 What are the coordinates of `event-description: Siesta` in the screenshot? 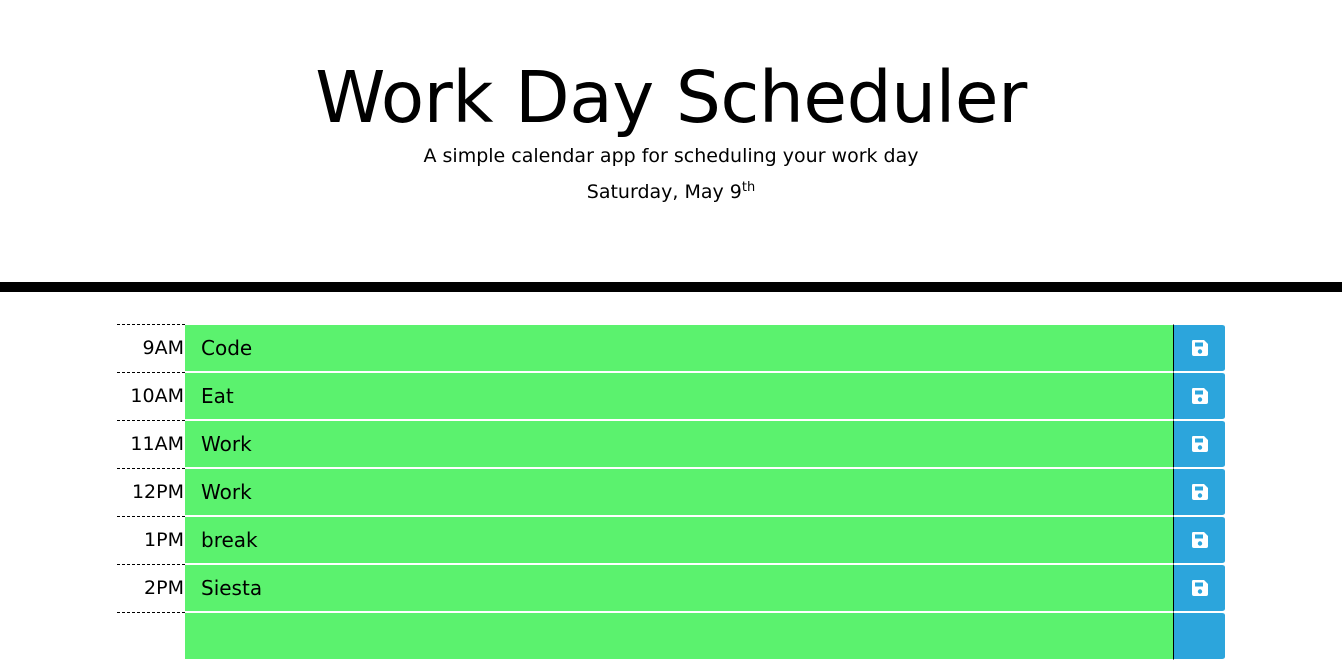 It's located at (679, 588).